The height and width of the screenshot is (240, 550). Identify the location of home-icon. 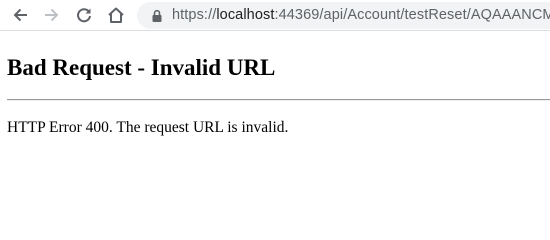
(116, 15).